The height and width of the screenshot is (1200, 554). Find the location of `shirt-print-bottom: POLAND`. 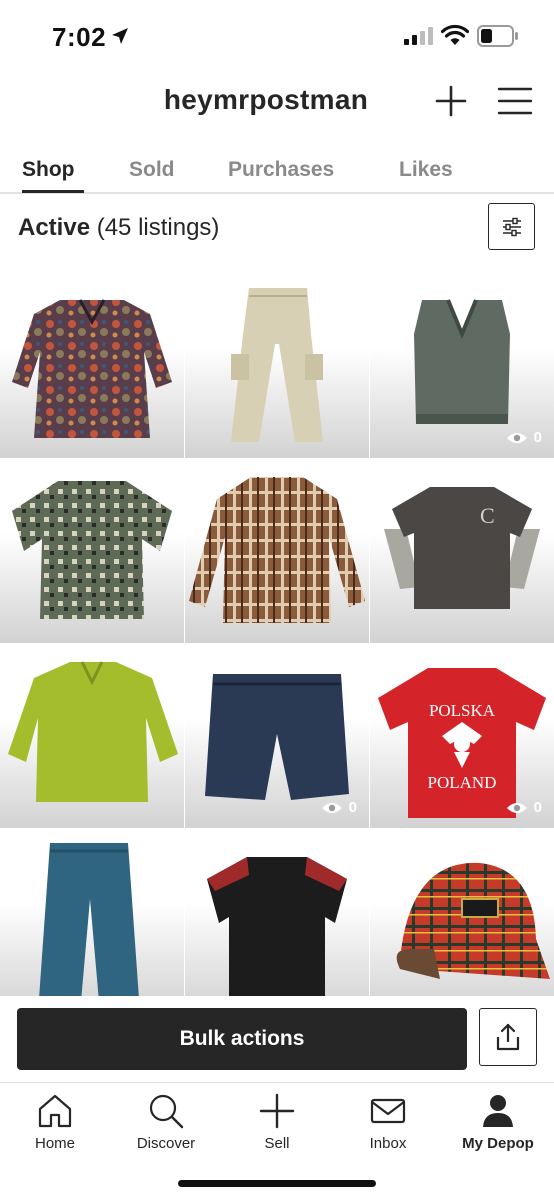

shirt-print-bottom: POLAND is located at coordinates (462, 782).